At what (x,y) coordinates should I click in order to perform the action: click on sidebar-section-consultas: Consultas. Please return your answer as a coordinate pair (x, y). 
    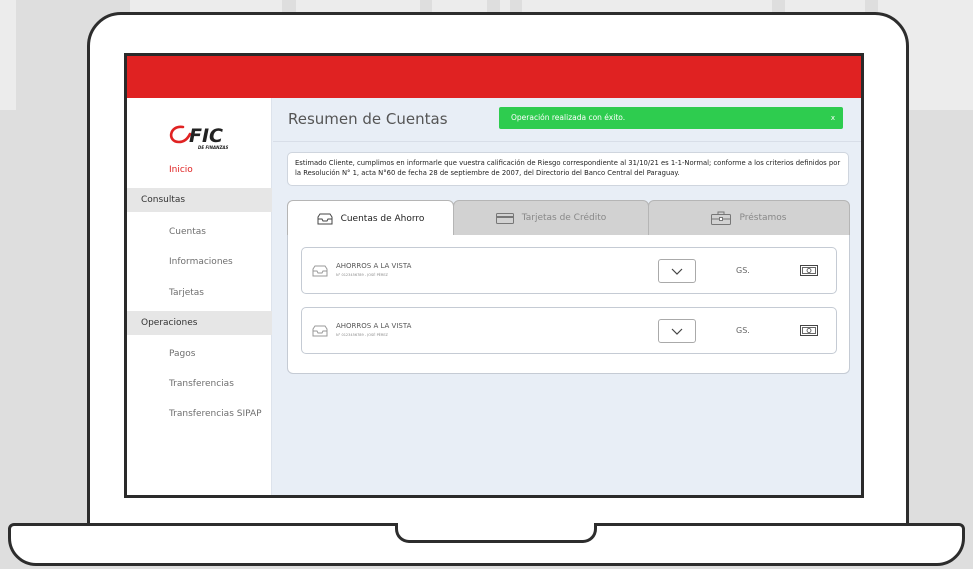
    Looking at the image, I should click on (199, 200).